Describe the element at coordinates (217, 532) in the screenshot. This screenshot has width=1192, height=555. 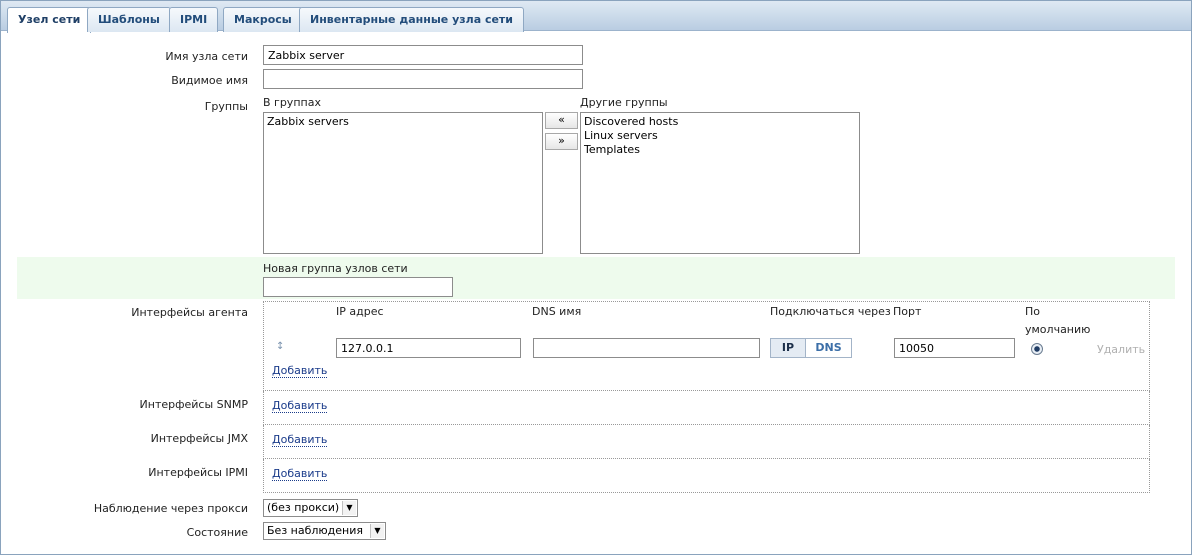
I see `status-label: Состояние` at that location.